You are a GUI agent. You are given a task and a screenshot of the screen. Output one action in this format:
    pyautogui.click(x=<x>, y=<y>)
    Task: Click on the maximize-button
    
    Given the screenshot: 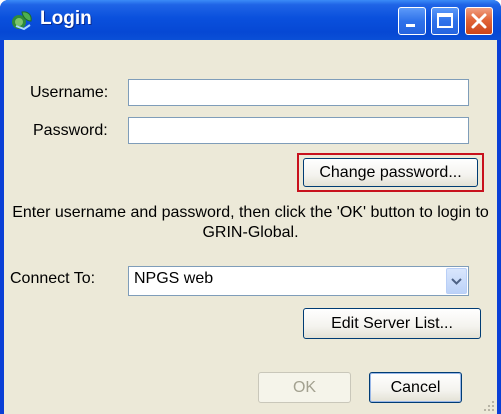 What is the action you would take?
    pyautogui.click(x=445, y=21)
    